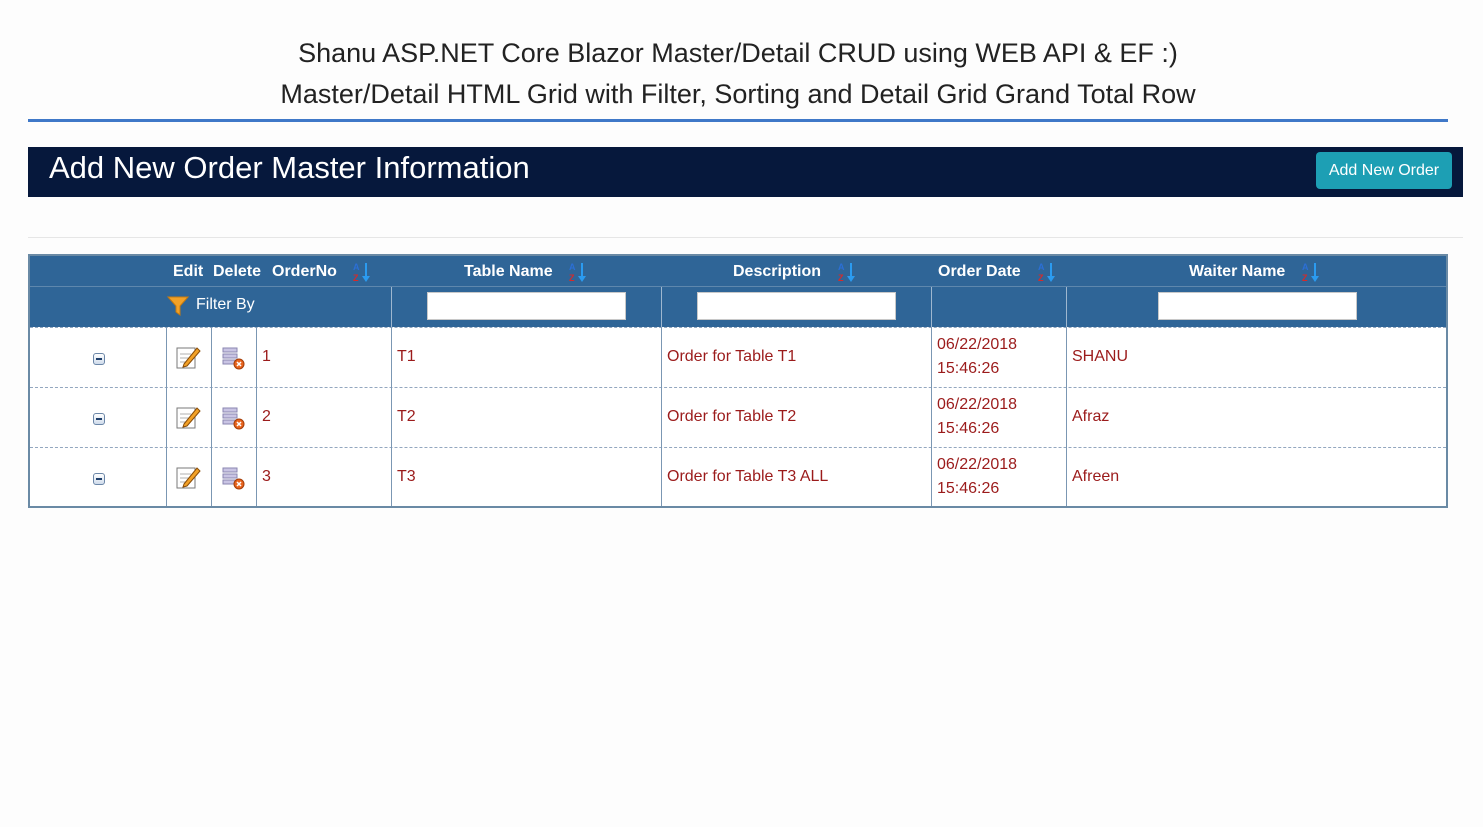 The width and height of the screenshot is (1483, 827). Describe the element at coordinates (188, 271) in the screenshot. I see `header-edit: Edit` at that location.